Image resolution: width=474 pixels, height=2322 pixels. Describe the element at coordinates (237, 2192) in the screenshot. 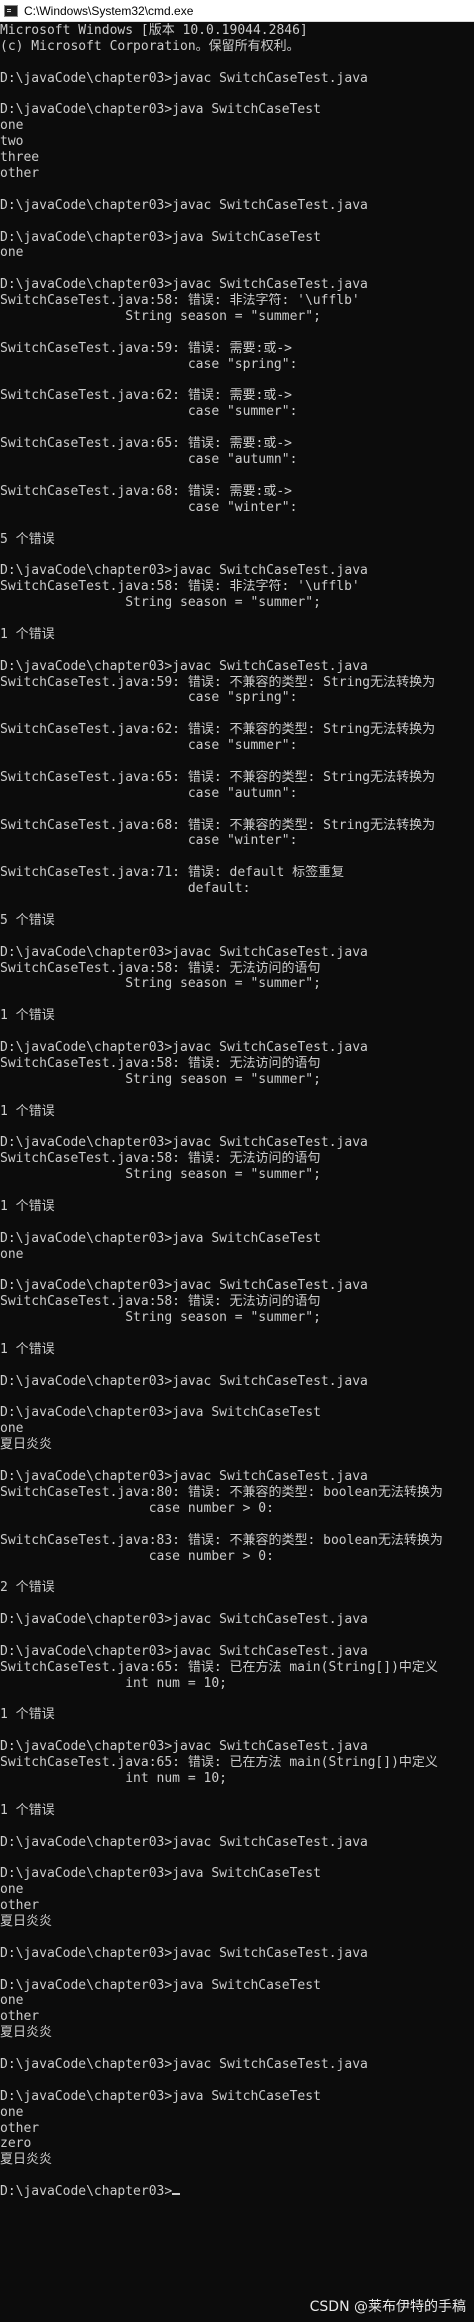

I see `prompt-line: D:\javaCode\chapter03>` at that location.